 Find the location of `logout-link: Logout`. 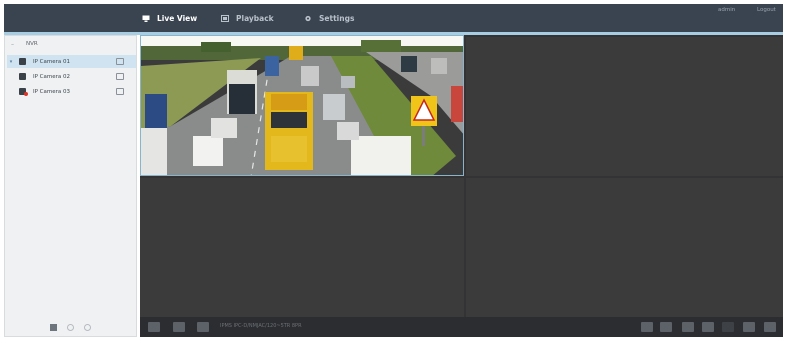

logout-link: Logout is located at coordinates (766, 10).